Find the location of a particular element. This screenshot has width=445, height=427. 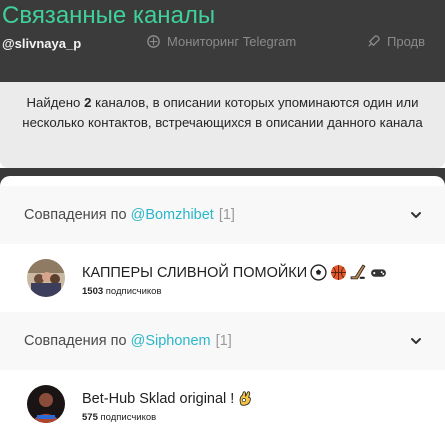

match-mention-link: @Siphonem is located at coordinates (171, 341).